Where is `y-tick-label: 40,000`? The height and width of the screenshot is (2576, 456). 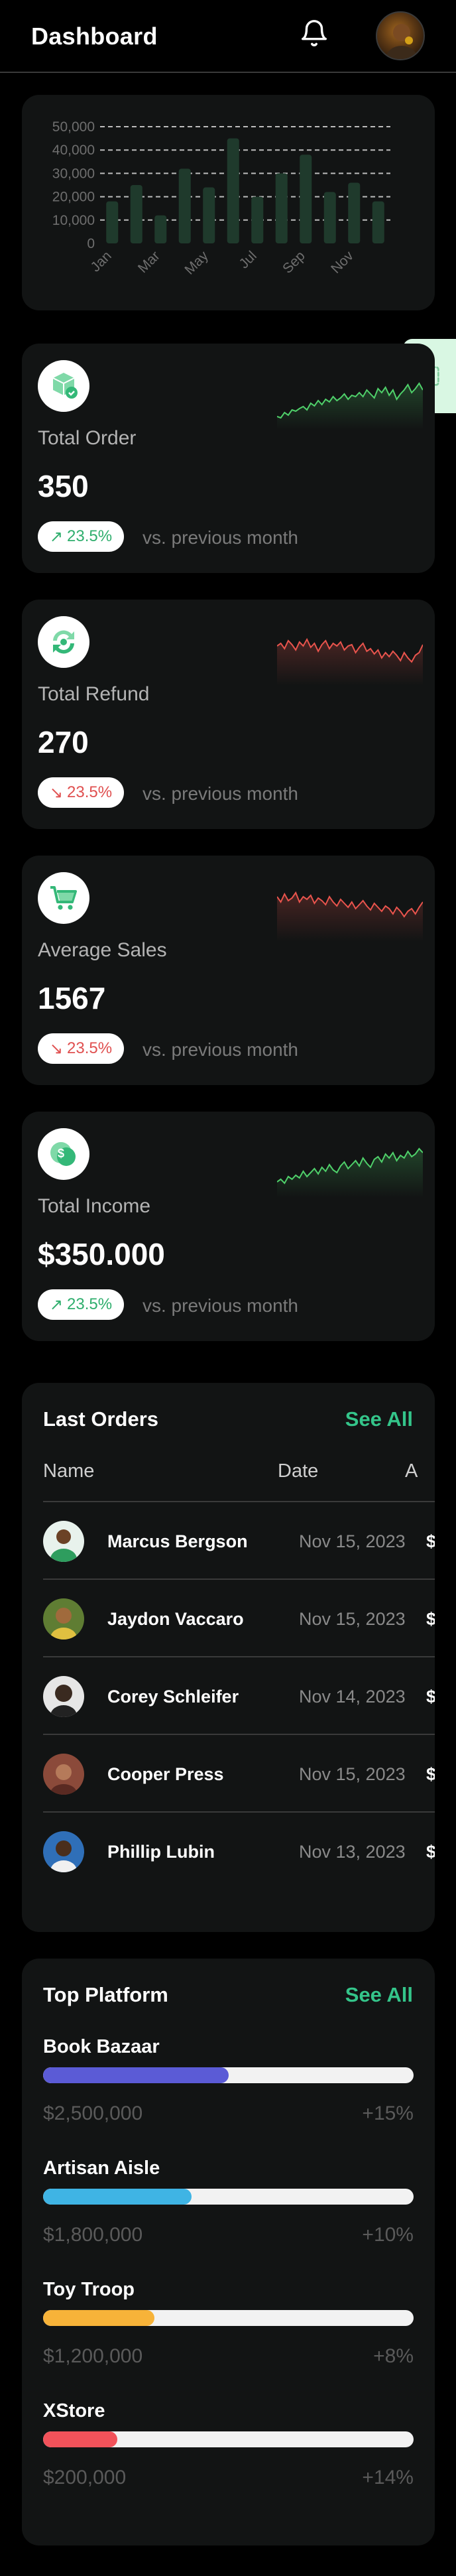
y-tick-label: 40,000 is located at coordinates (73, 151).